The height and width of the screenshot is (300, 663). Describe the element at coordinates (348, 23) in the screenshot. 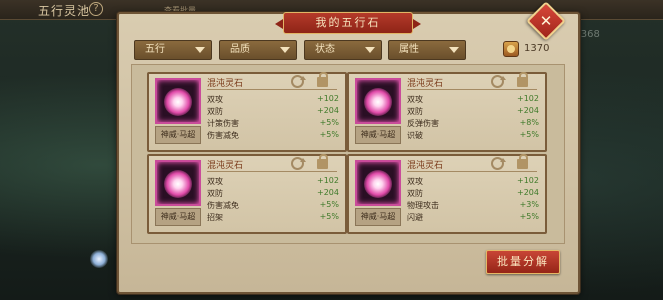

I see `dialog-title: 我的五行石` at that location.